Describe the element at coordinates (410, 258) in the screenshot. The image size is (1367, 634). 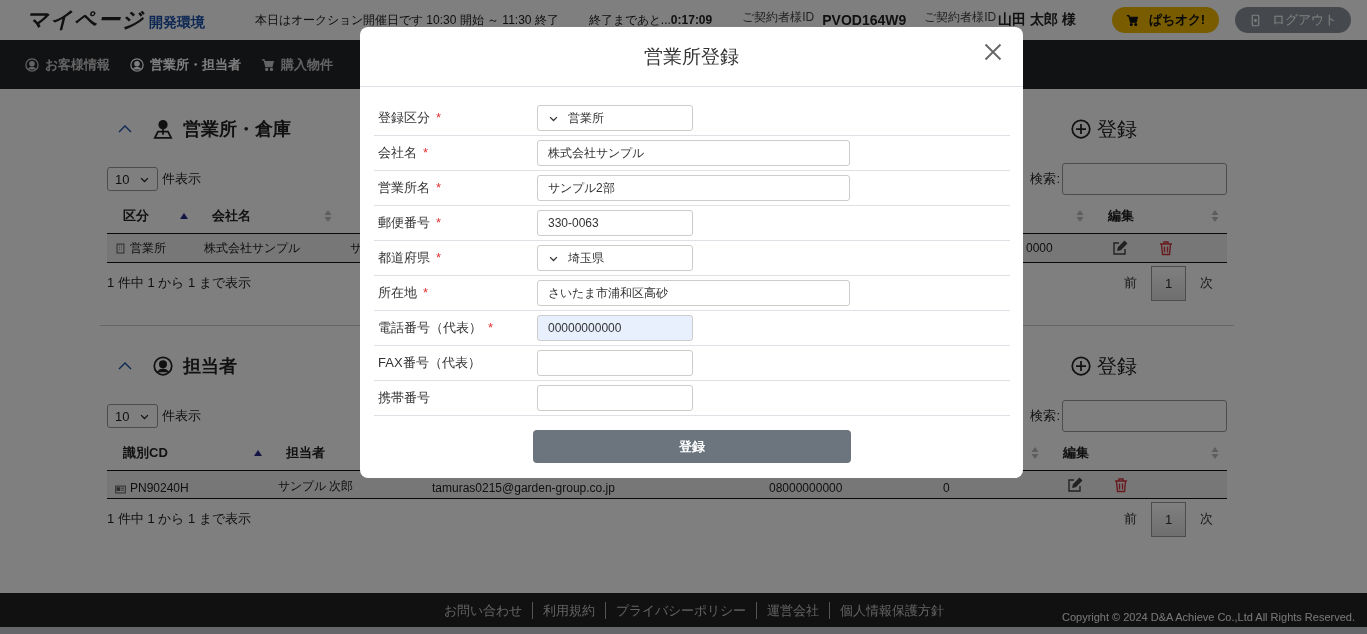
I see `field-label: 都道府県 *` at that location.